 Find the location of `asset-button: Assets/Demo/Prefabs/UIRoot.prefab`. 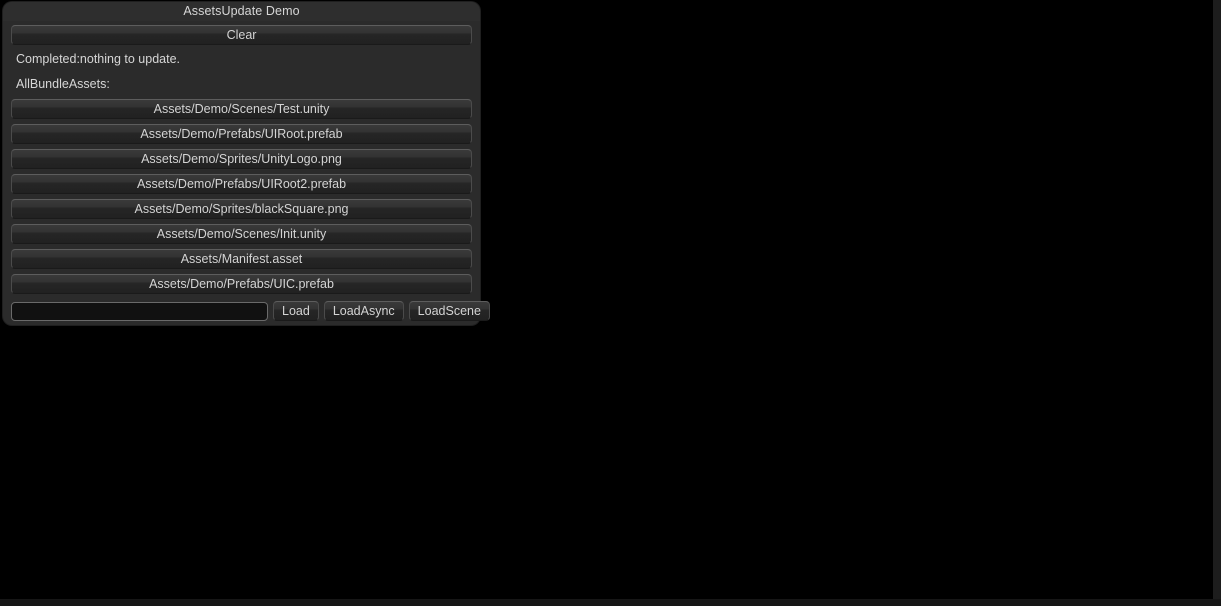

asset-button: Assets/Demo/Prefabs/UIRoot.prefab is located at coordinates (241, 134).